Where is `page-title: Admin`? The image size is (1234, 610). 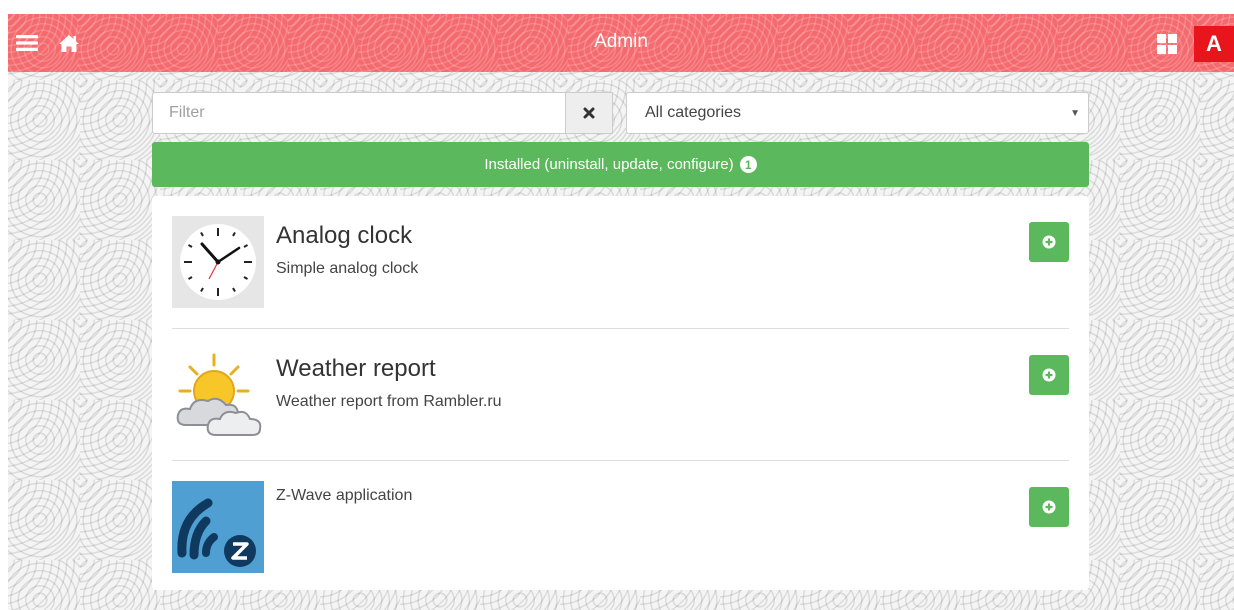
page-title: Admin is located at coordinates (621, 41).